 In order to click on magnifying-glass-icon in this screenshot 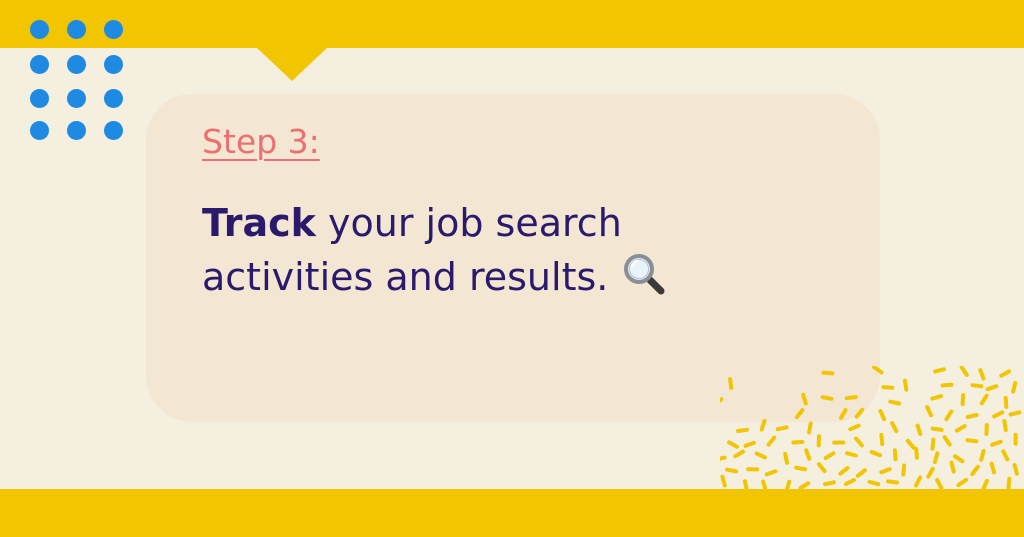, I will do `click(644, 281)`.